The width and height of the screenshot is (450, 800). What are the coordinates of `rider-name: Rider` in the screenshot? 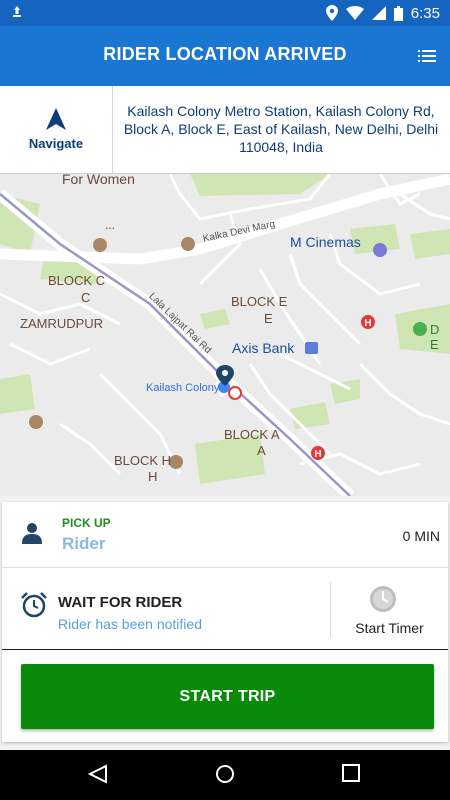 It's located at (84, 543).